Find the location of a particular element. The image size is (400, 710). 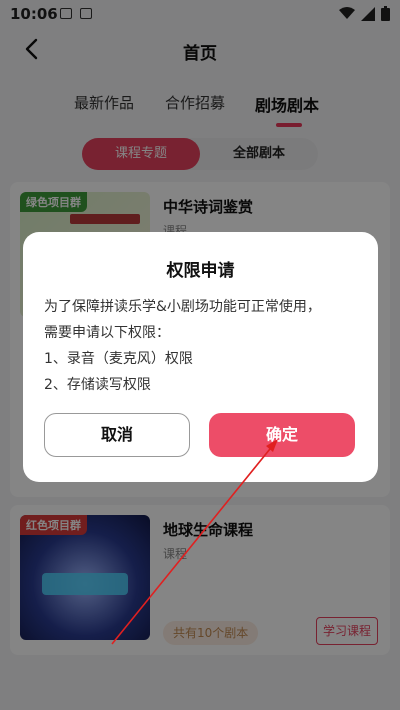

dialog-title: 权限申请 is located at coordinates (200, 271).